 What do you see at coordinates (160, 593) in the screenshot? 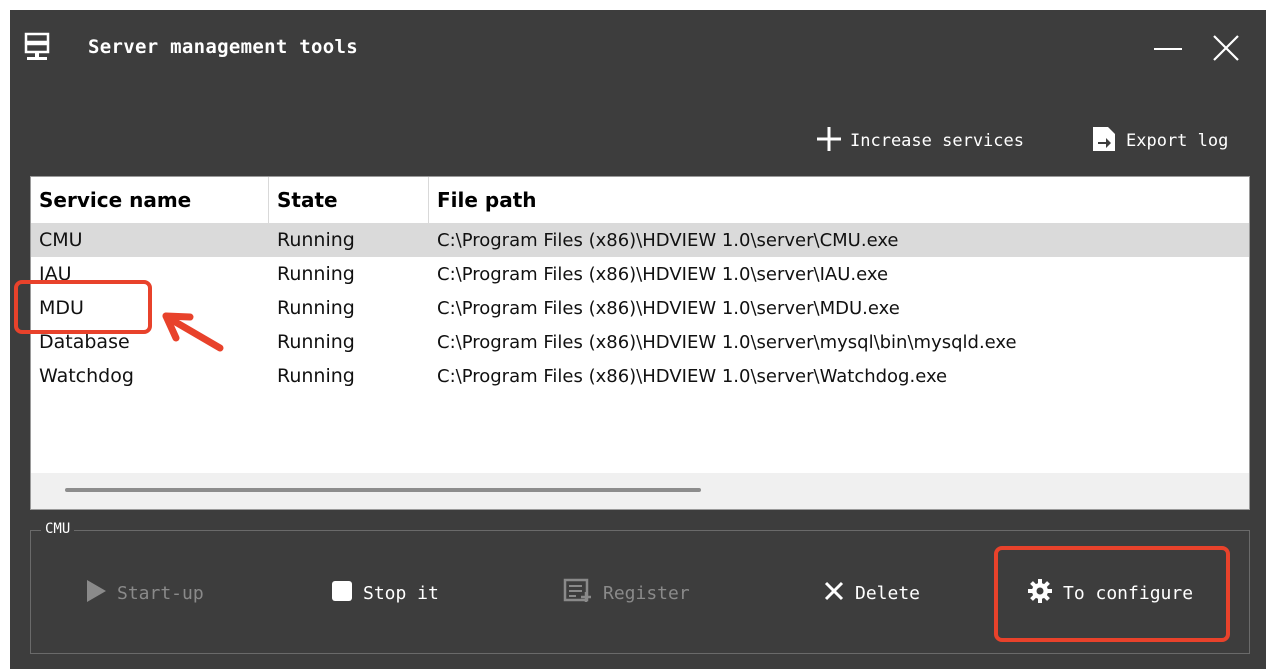
I see `start-up-label: Start-up` at bounding box center [160, 593].